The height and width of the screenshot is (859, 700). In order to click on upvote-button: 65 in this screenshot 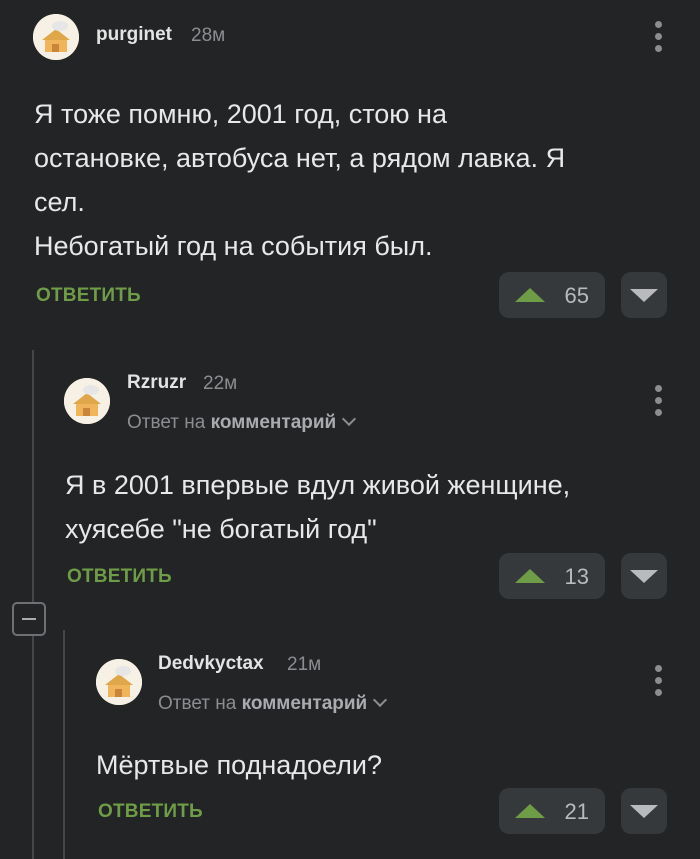, I will do `click(552, 295)`.